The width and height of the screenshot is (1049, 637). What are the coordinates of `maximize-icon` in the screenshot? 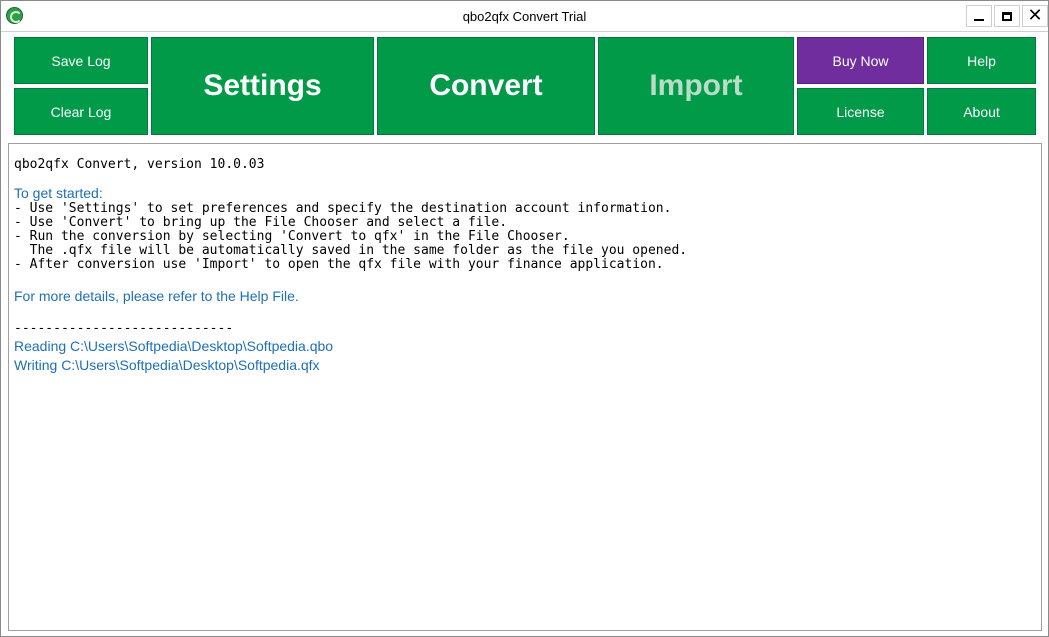 It's located at (1007, 16).